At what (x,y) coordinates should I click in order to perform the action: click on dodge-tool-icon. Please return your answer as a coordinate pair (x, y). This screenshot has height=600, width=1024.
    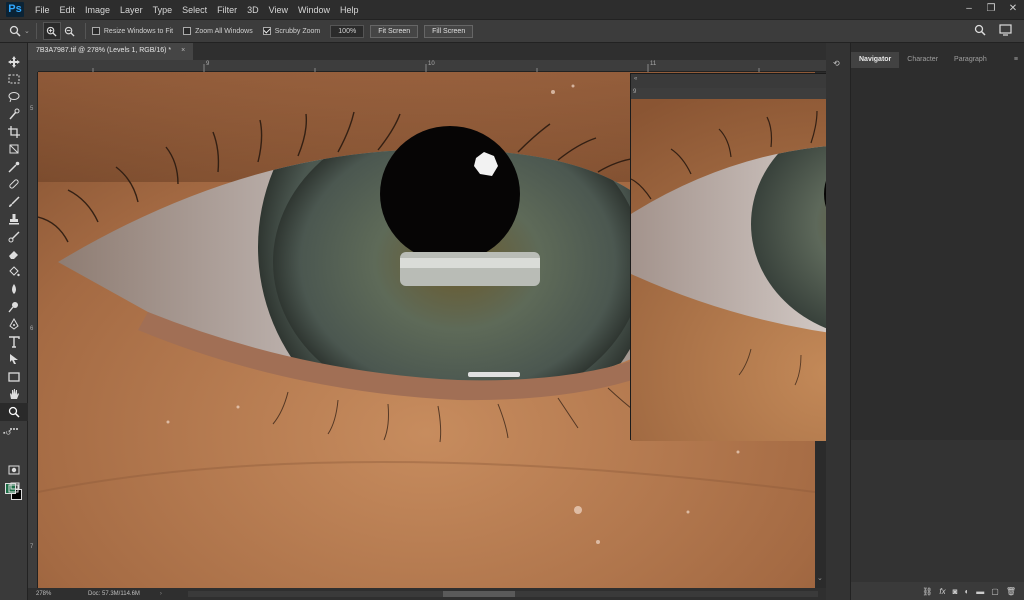
    Looking at the image, I should click on (14, 307).